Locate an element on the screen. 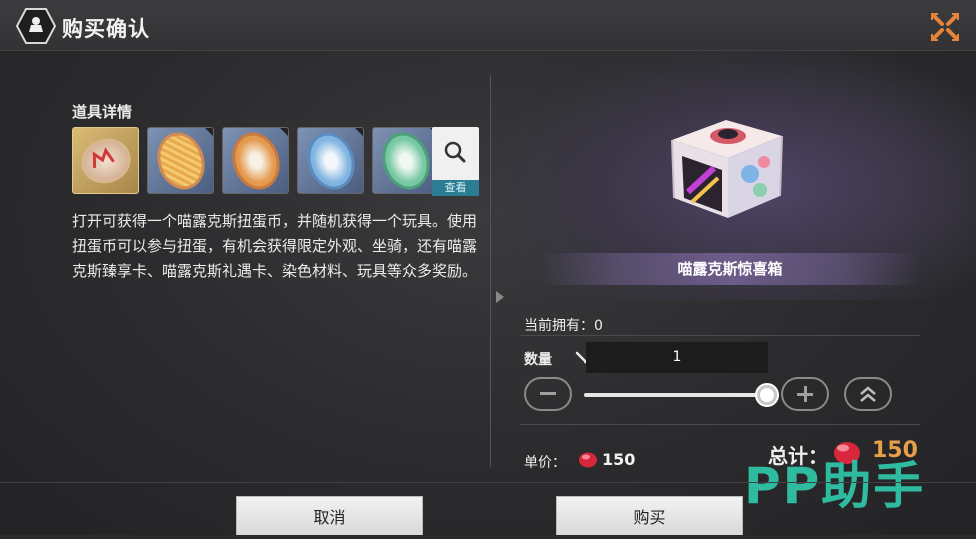  search-icon is located at coordinates (455, 152).